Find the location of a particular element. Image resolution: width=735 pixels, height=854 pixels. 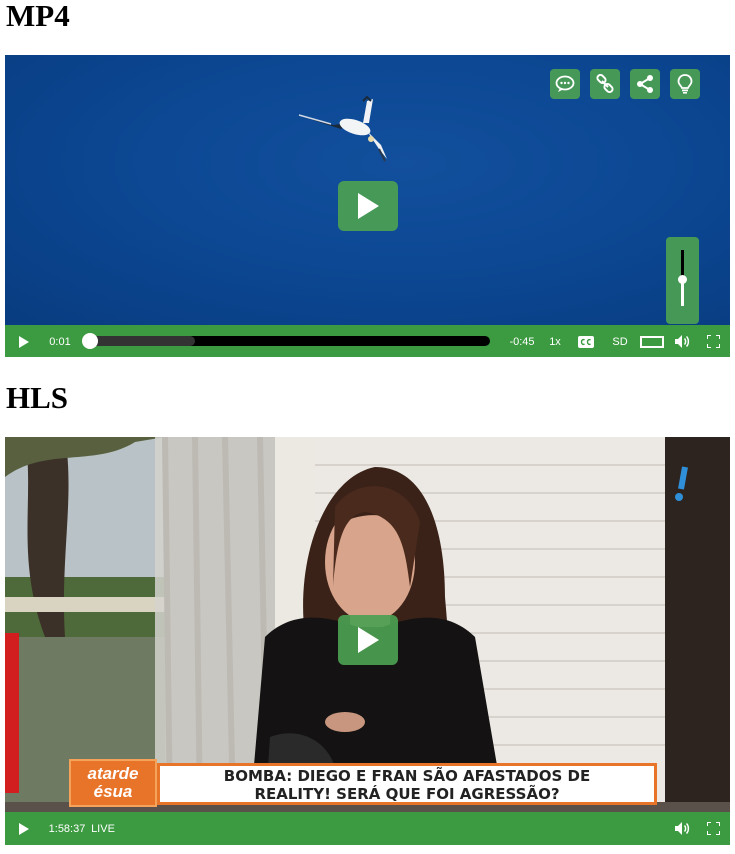

bird-image is located at coordinates (342, 128).